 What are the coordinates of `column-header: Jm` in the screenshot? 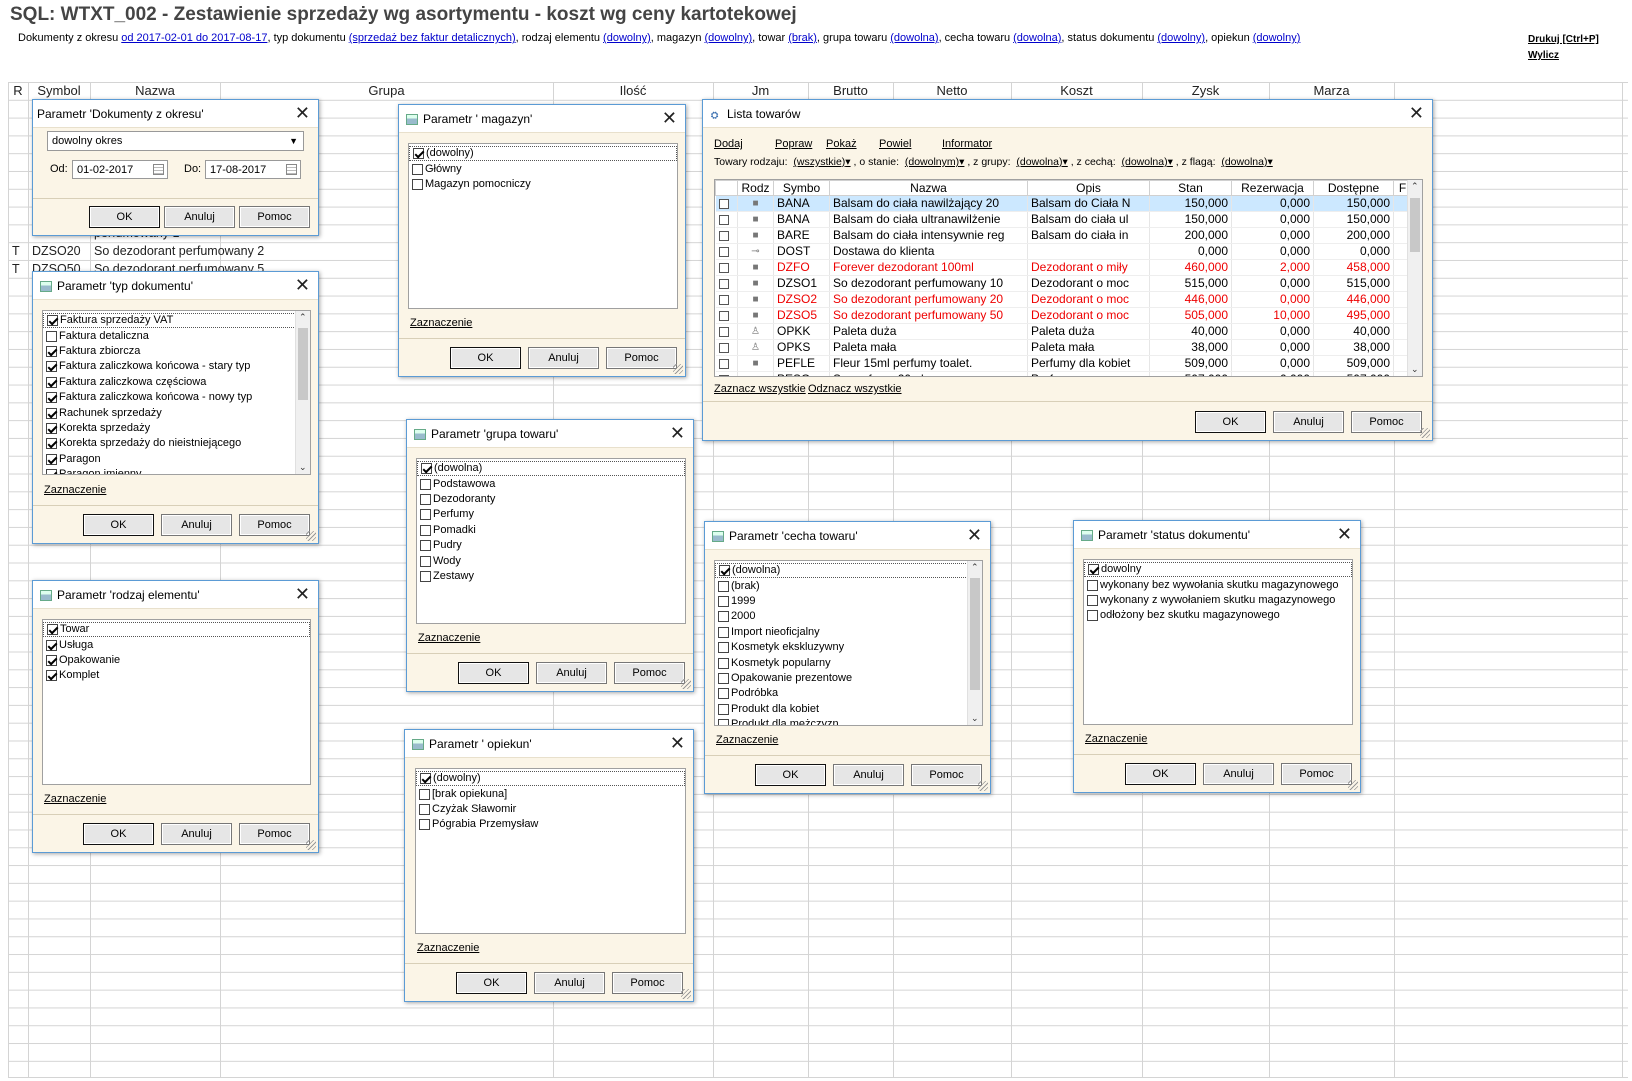 It's located at (760, 90).